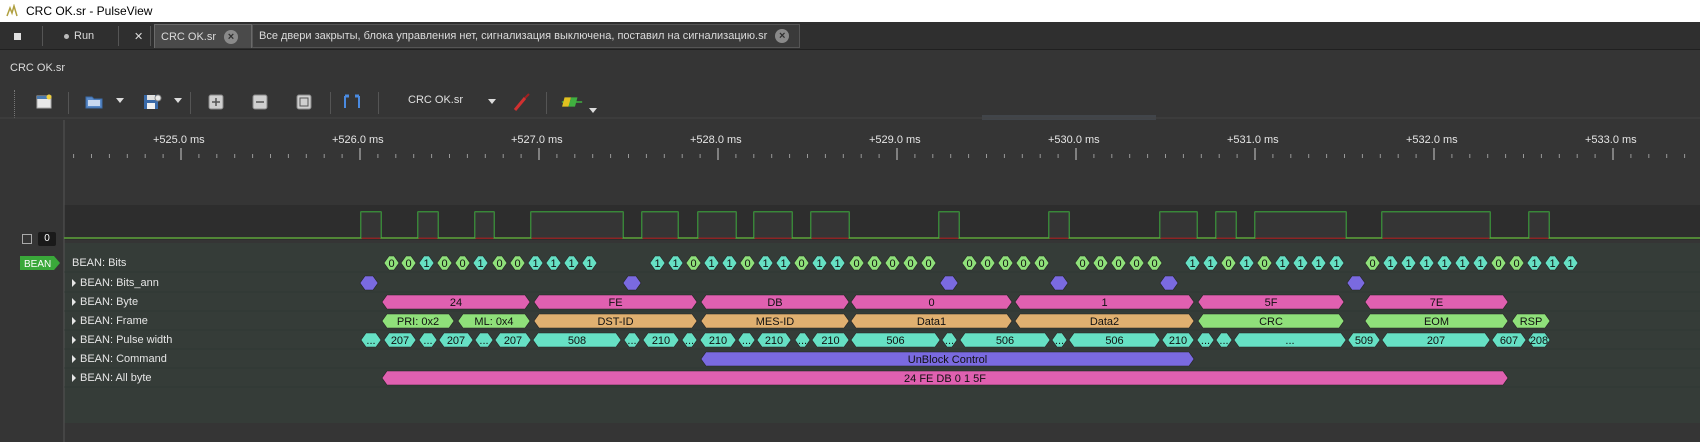 The image size is (1700, 442). What do you see at coordinates (775, 321) in the screenshot?
I see `frame-annotation: MES-ID` at bounding box center [775, 321].